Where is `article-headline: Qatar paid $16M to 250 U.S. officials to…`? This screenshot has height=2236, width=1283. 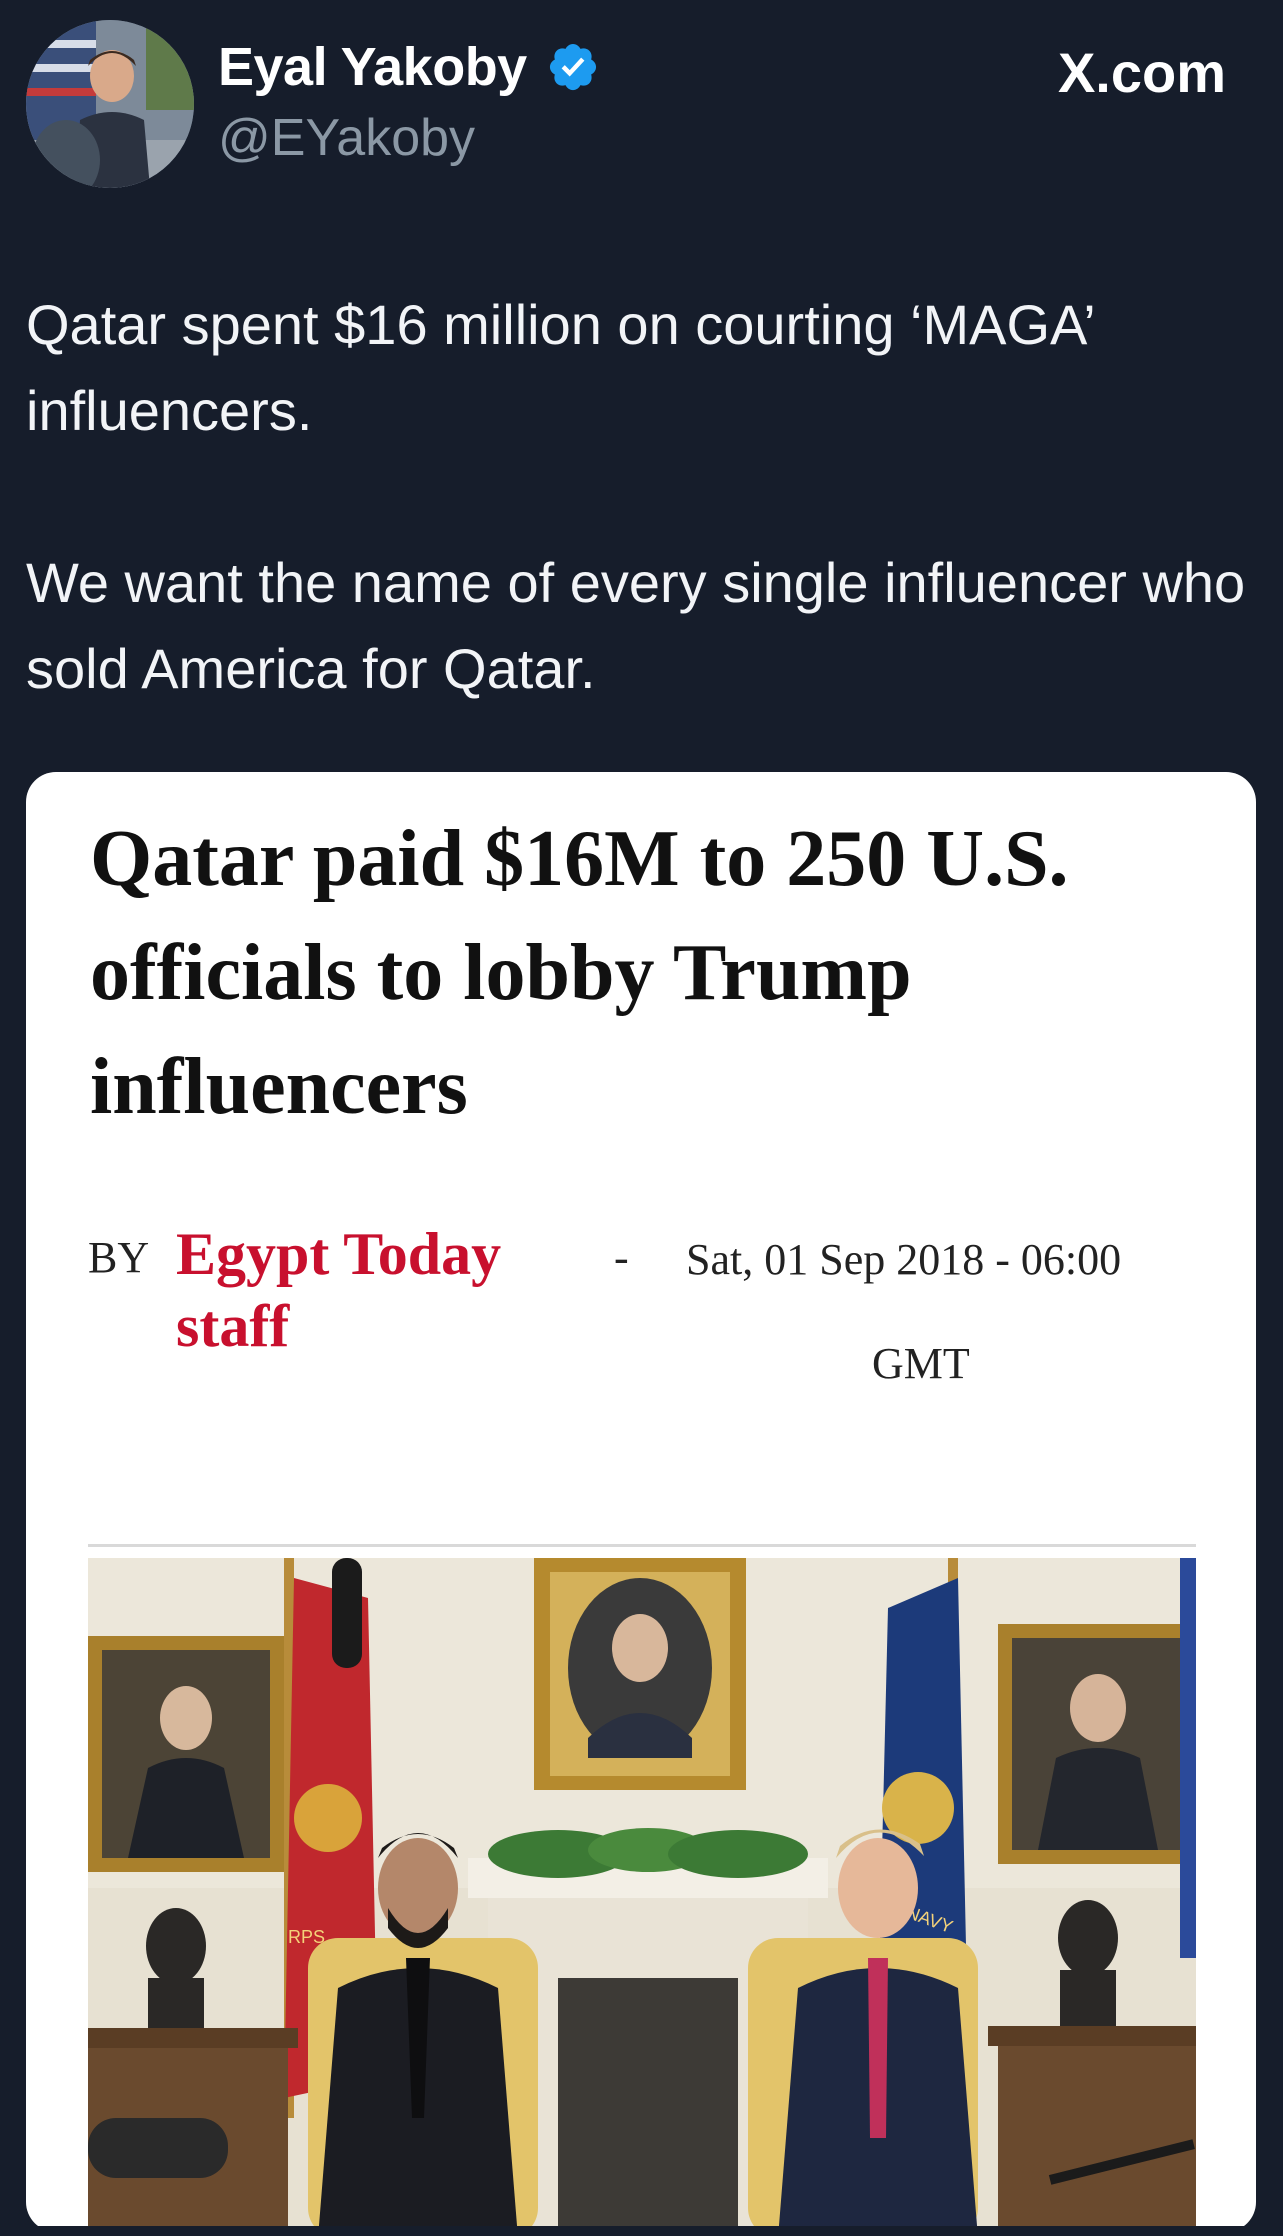
article-headline: Qatar paid $16M to 250 U.S. officials to… is located at coordinates (579, 973).